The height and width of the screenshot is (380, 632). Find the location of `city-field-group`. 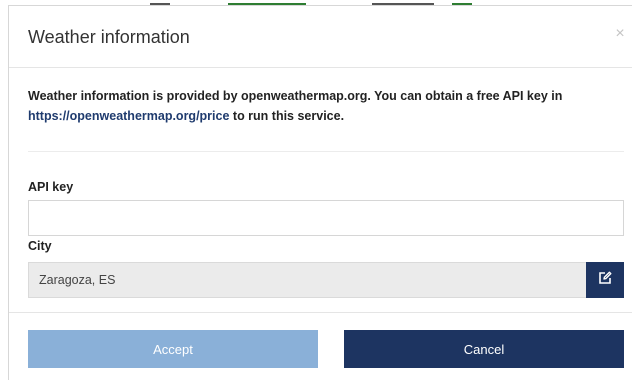

city-field-group is located at coordinates (326, 280).